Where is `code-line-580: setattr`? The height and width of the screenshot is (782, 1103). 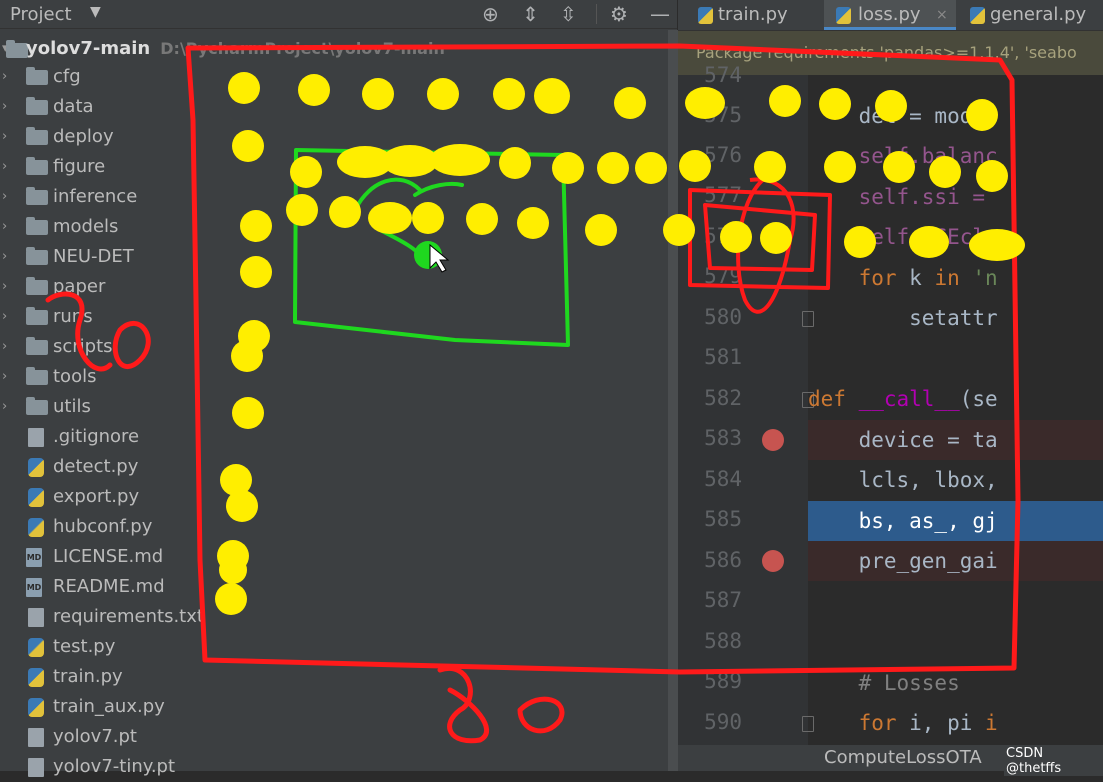 code-line-580: setattr is located at coordinates (955, 318).